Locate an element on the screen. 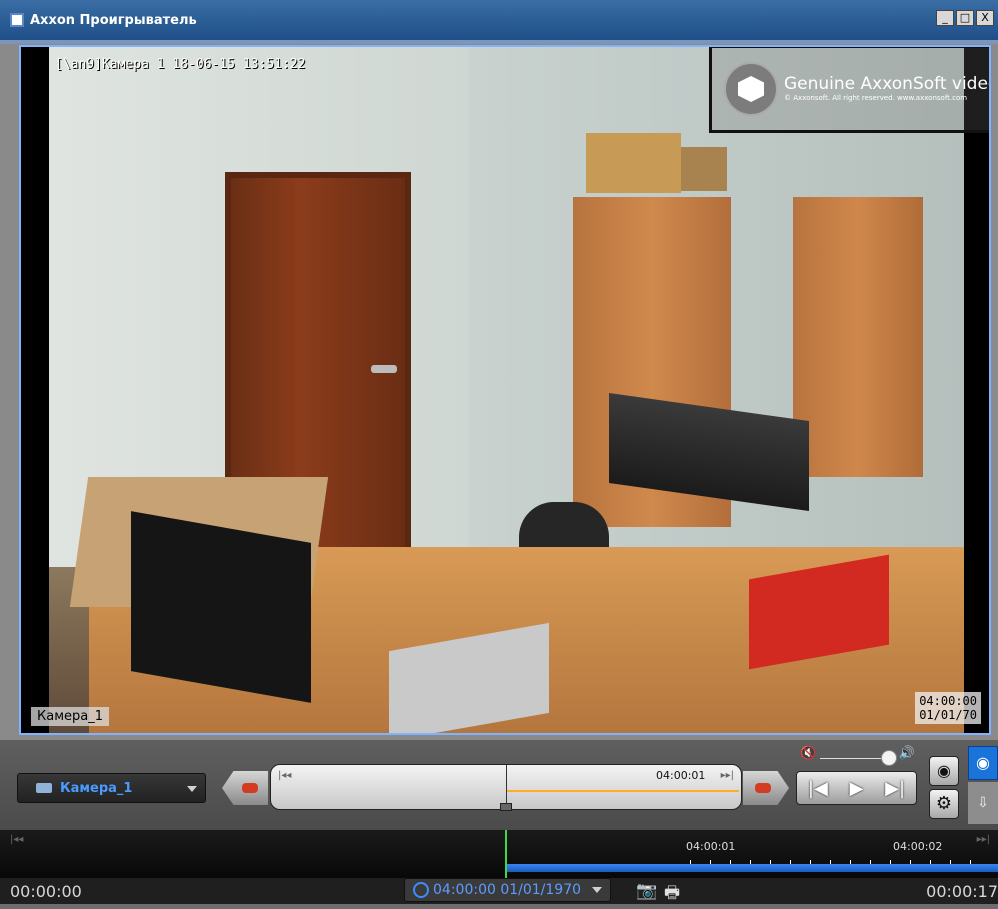 The width and height of the screenshot is (998, 909). datetime-value: 04:00:00 01/01/1970 is located at coordinates (507, 890).